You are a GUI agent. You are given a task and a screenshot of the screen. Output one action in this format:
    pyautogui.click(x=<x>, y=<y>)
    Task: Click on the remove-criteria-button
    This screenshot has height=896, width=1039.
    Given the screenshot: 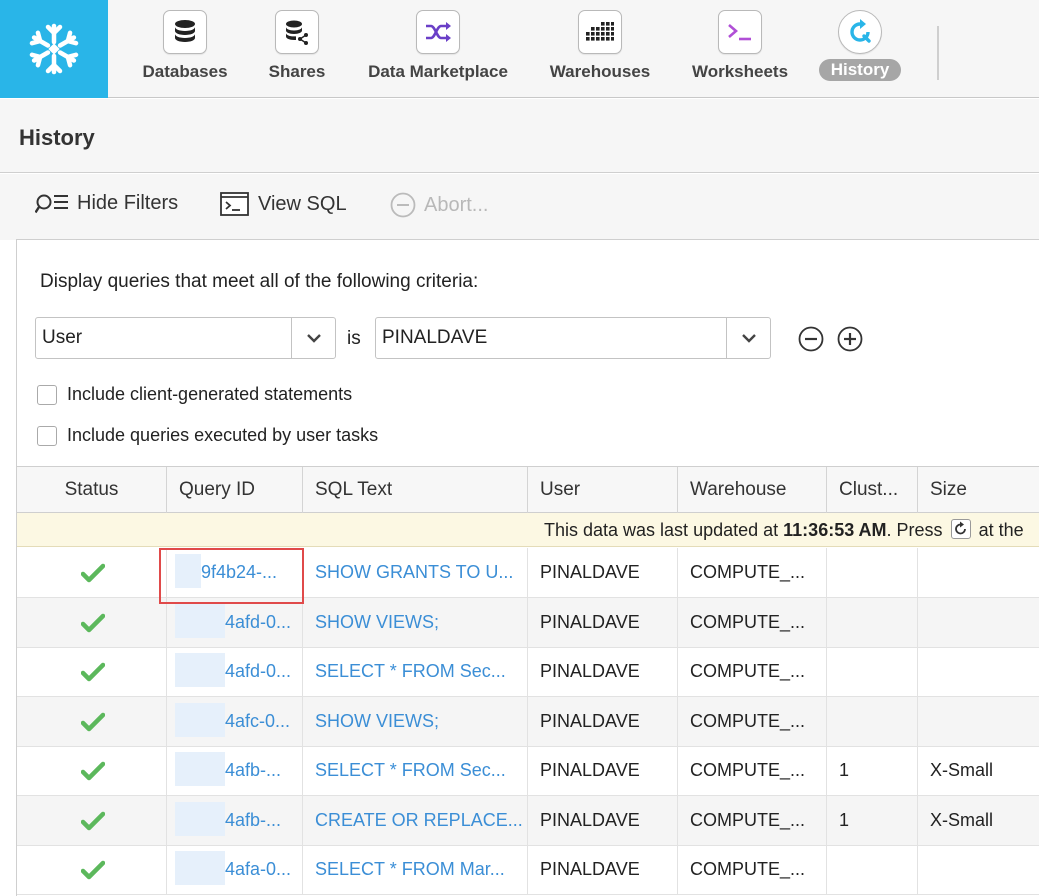 What is the action you would take?
    pyautogui.click(x=811, y=339)
    